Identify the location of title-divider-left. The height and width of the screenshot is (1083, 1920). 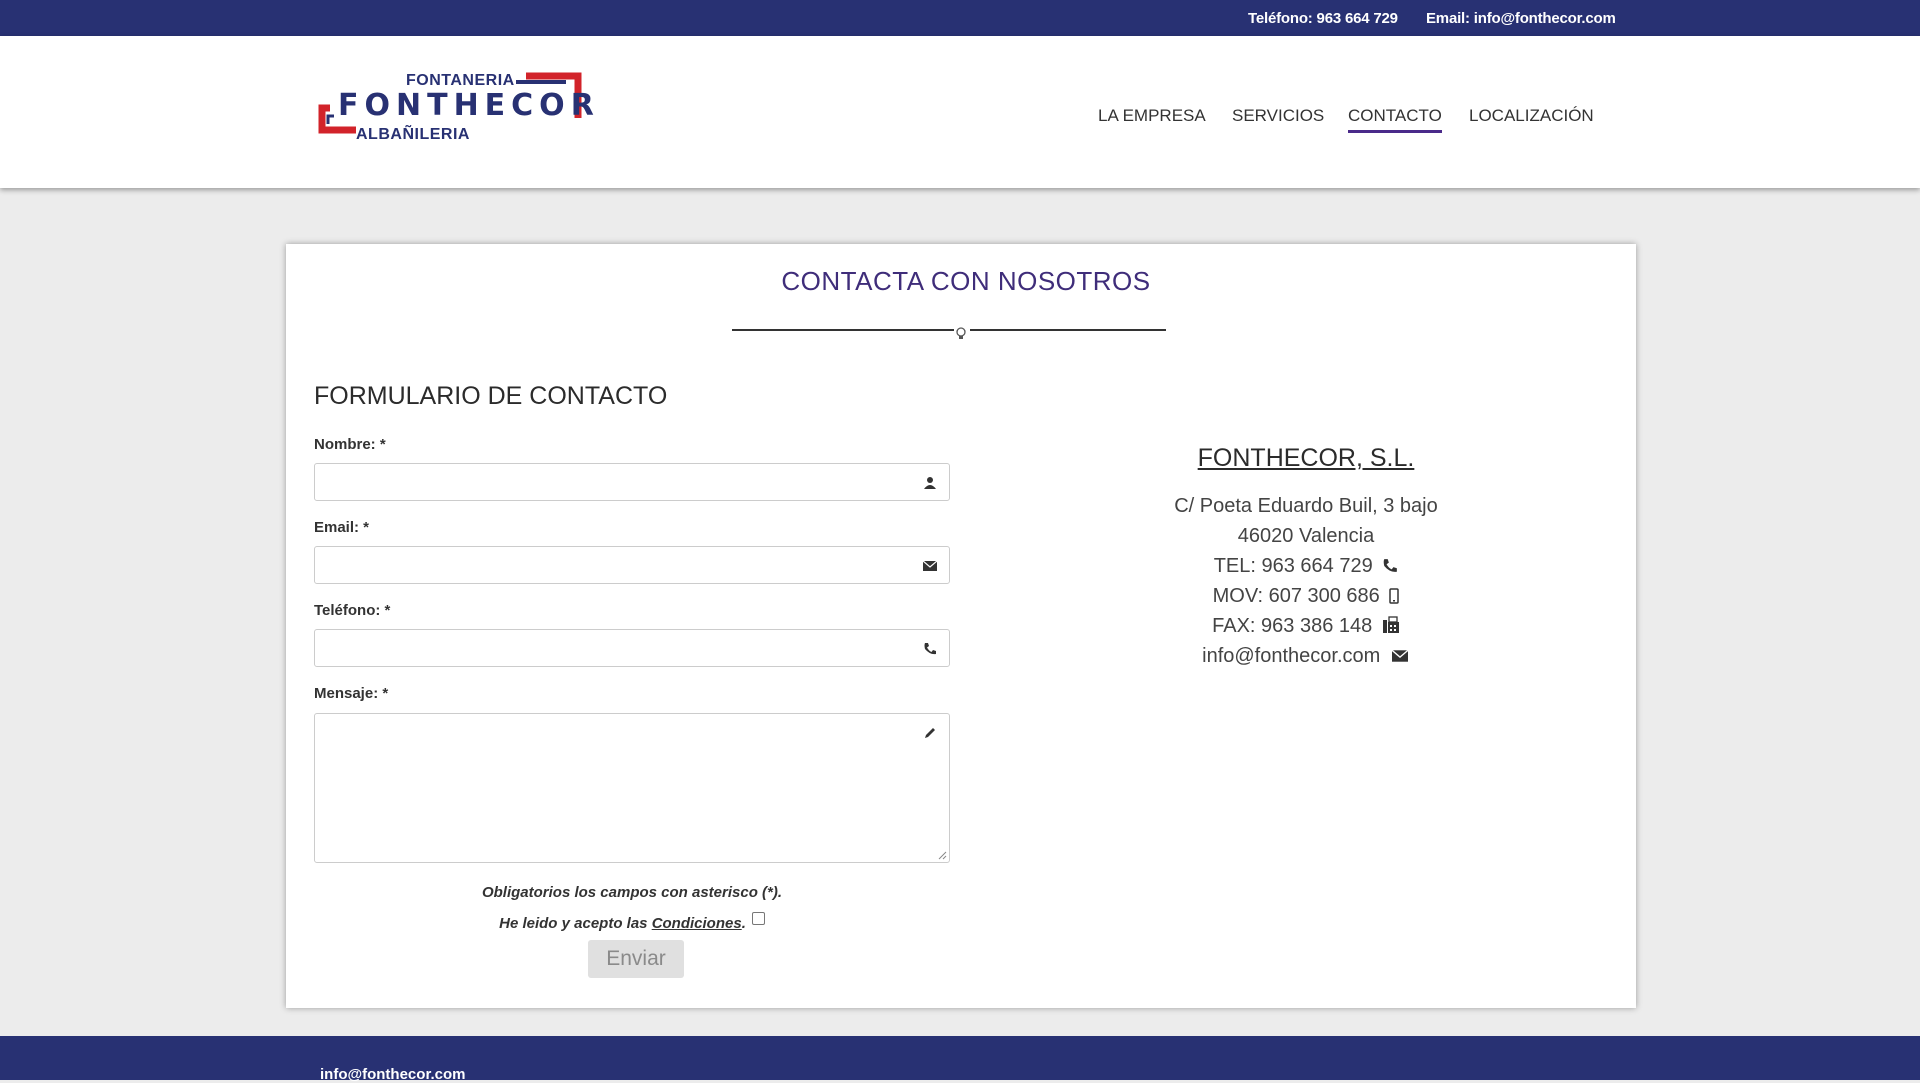
(843, 330).